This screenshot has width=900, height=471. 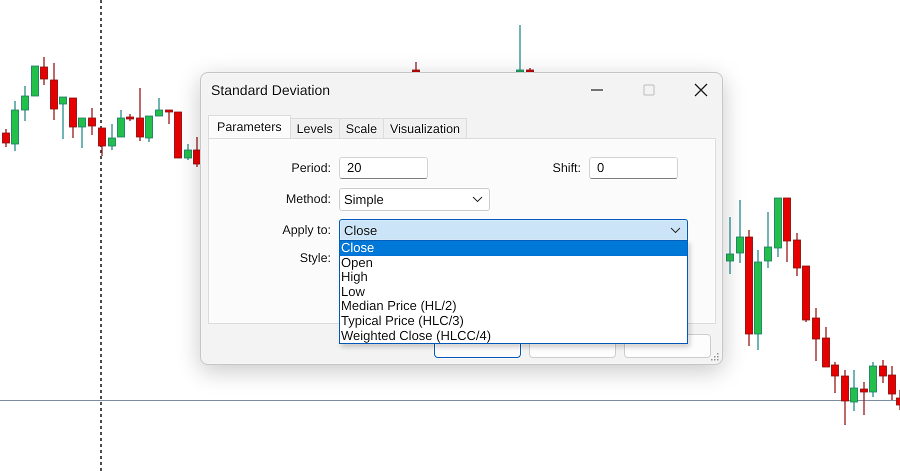 I want to click on apply-to-dropdown: Close, so click(x=513, y=230).